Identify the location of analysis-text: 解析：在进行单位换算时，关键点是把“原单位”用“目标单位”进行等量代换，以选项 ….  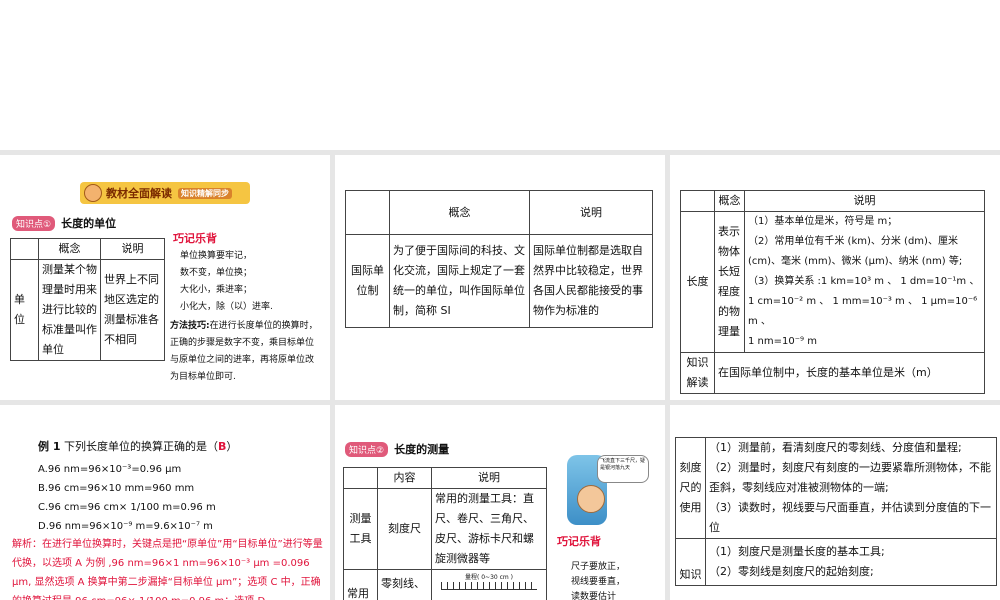
(167, 569).